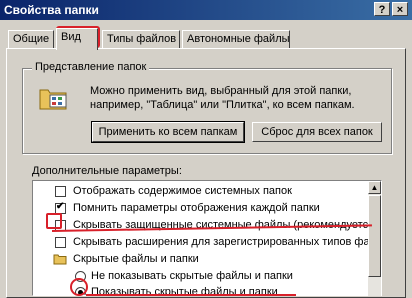  Describe the element at coordinates (382, 9) in the screenshot. I see `help-button: ?` at that location.